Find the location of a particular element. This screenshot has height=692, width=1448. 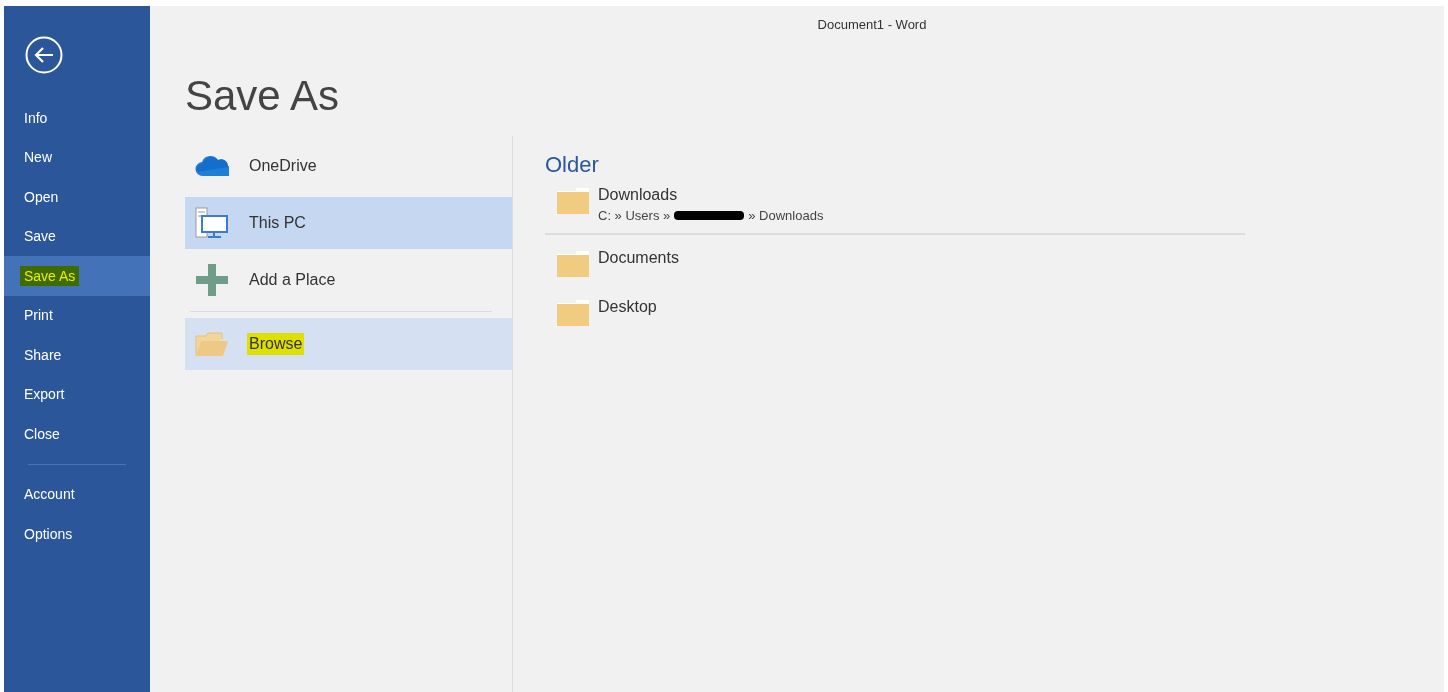

nav-item: New is located at coordinates (77, 157).